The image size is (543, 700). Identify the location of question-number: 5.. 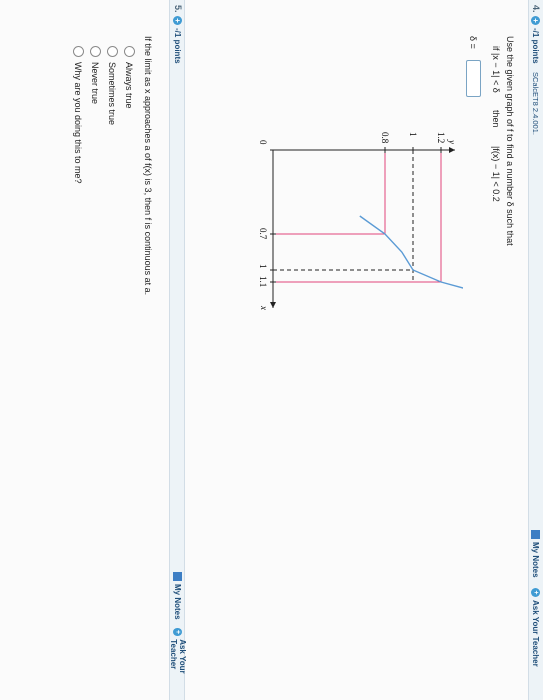
(178, 9).